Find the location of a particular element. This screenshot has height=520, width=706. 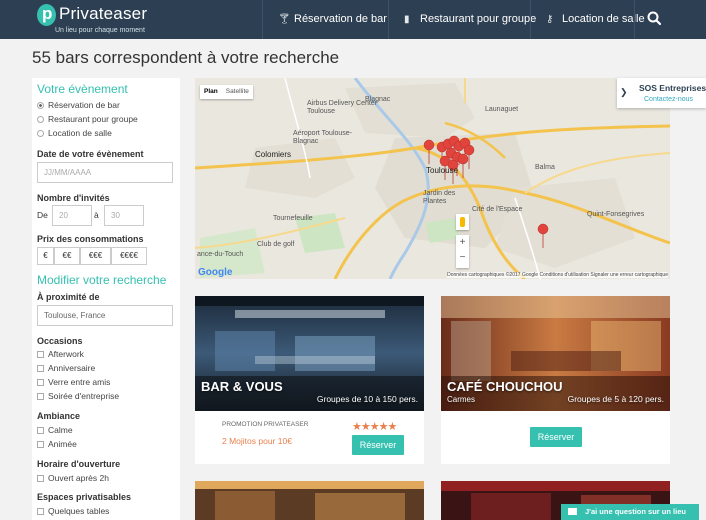

chevron-right-icon: ❯ is located at coordinates (624, 92).